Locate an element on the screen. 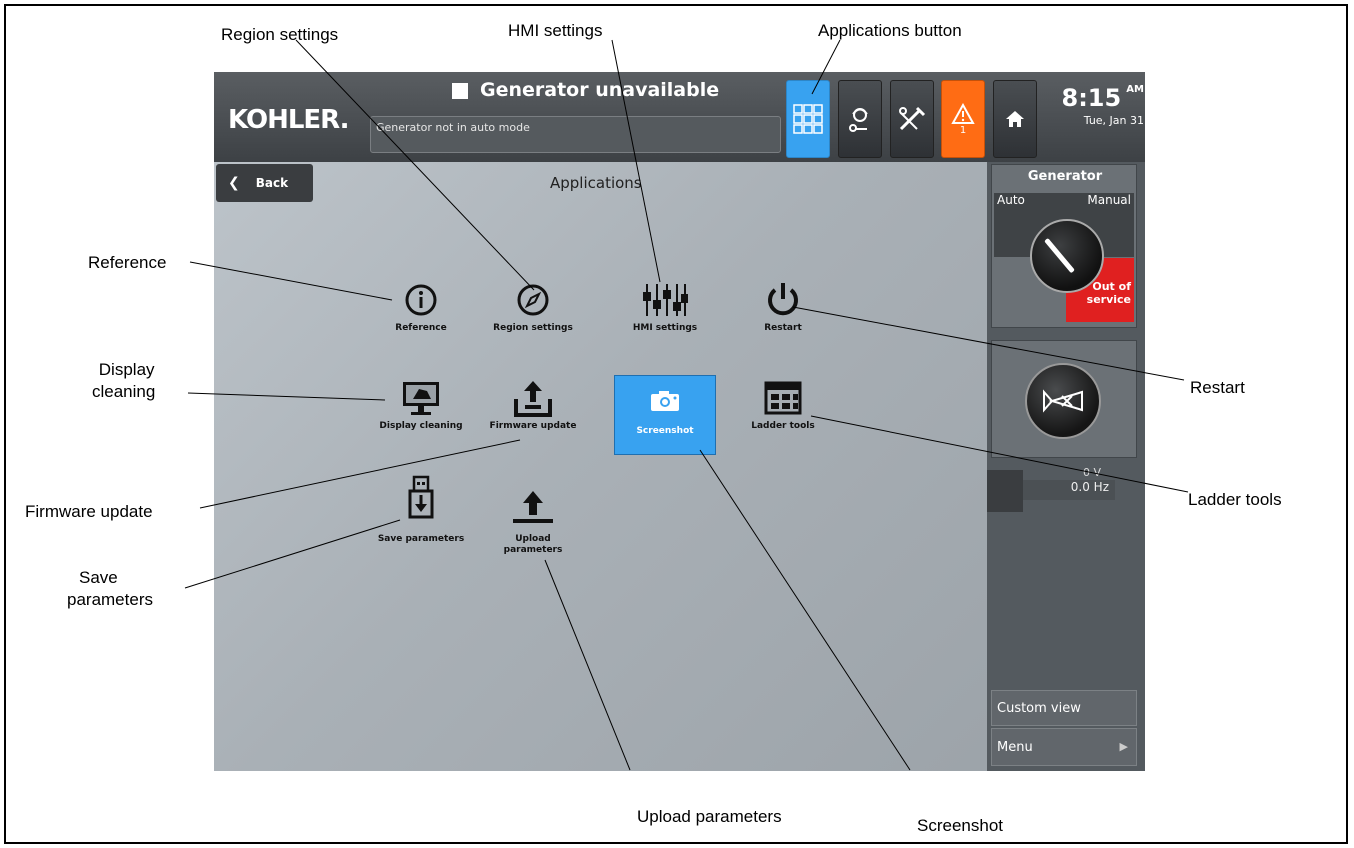 This screenshot has height=848, width=1354. callout-line: parameters is located at coordinates (110, 599).